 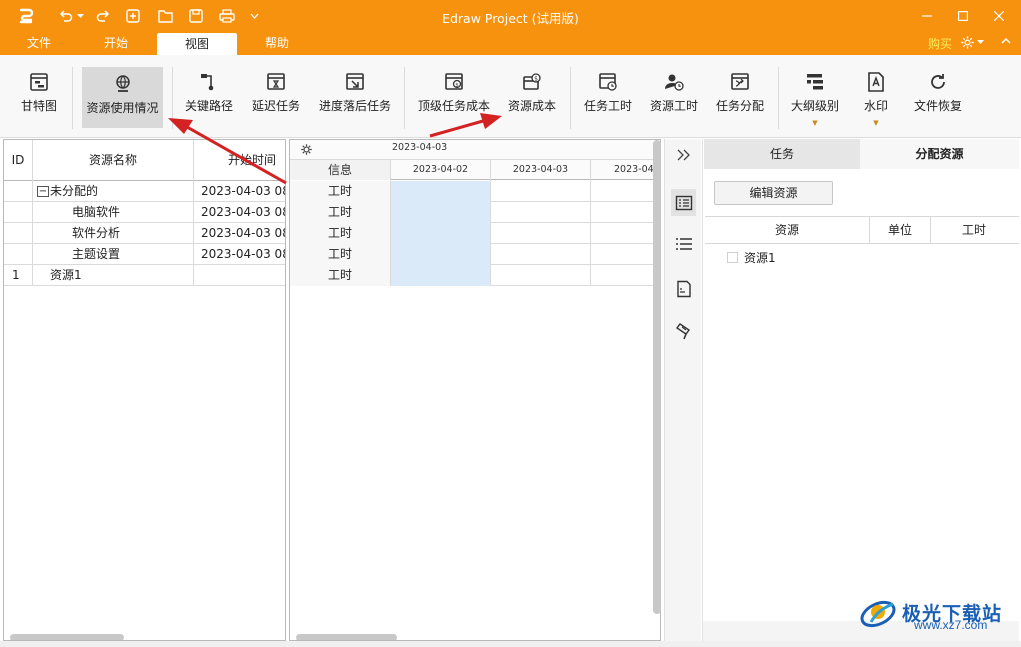 I want to click on outline-level-button: 大纲级别 ▼, so click(x=815, y=96).